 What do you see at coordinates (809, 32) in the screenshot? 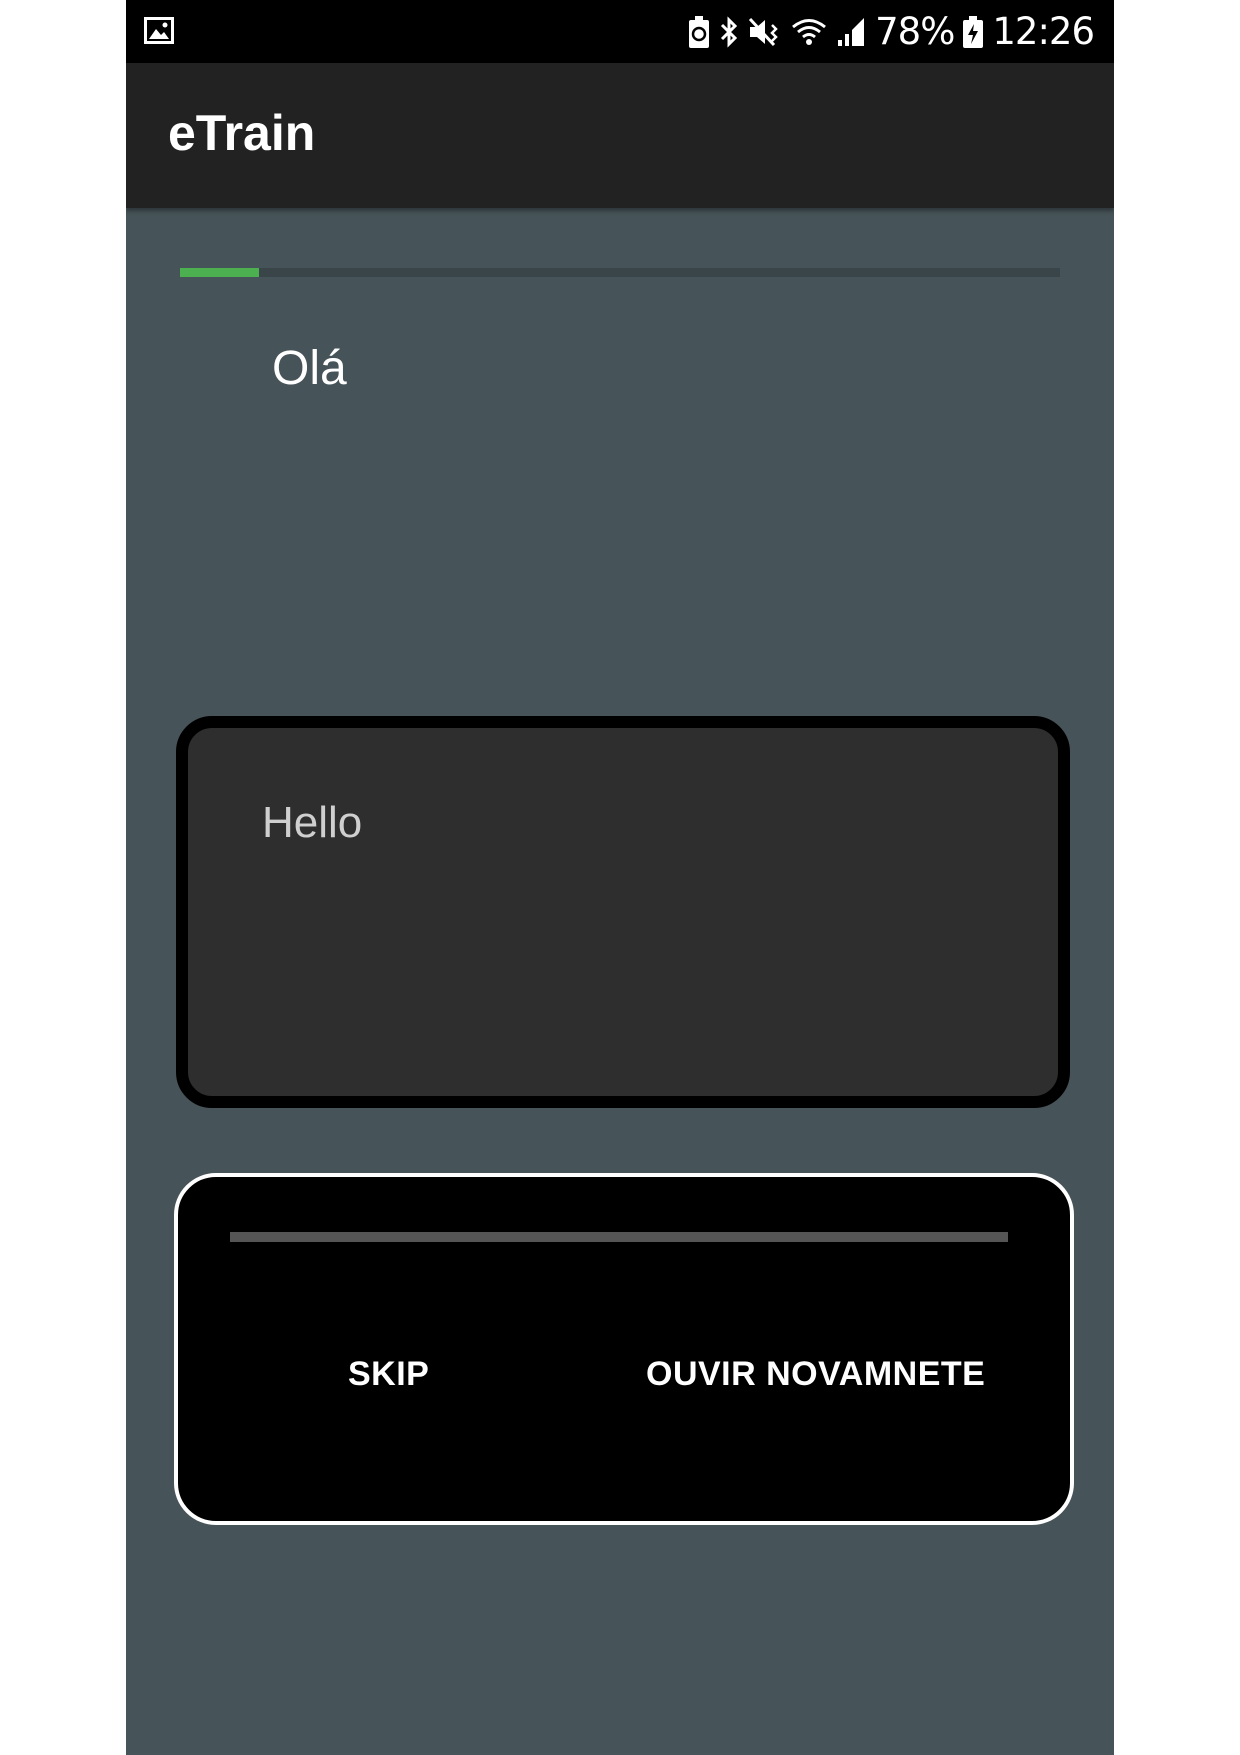
I see `wifi-icon` at bounding box center [809, 32].